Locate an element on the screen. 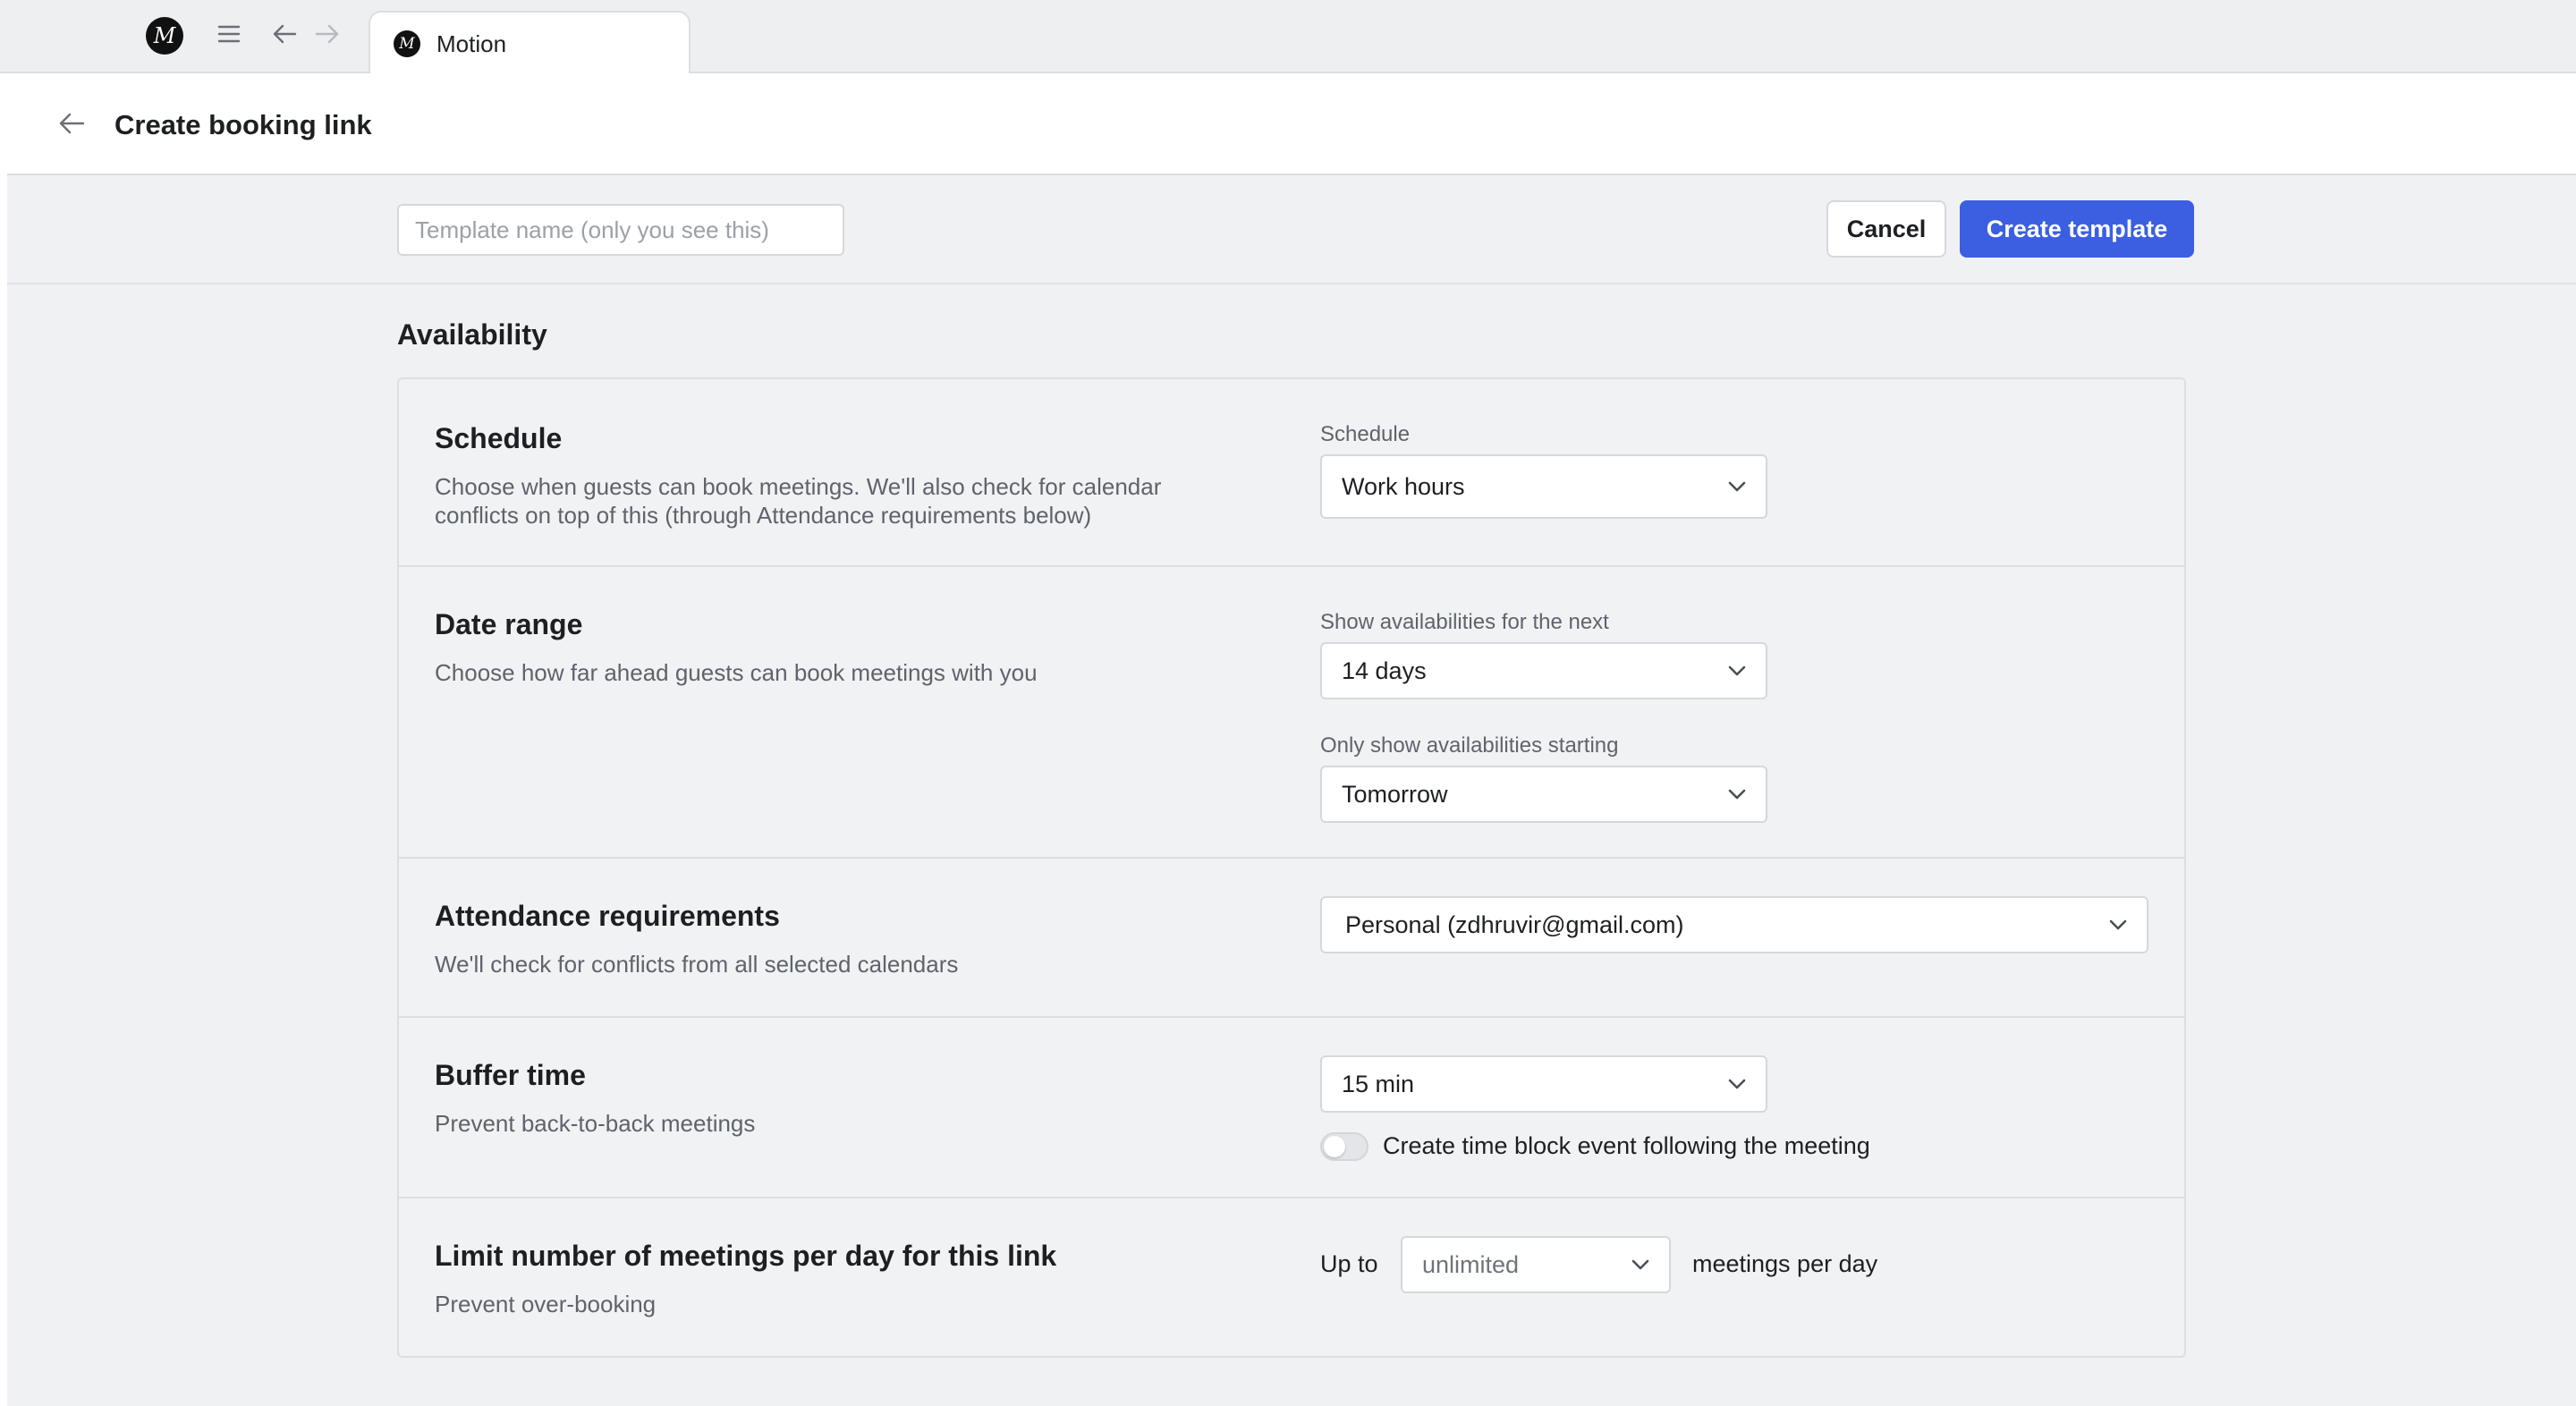 This screenshot has height=1406, width=2576. template-name-input is located at coordinates (620, 230).